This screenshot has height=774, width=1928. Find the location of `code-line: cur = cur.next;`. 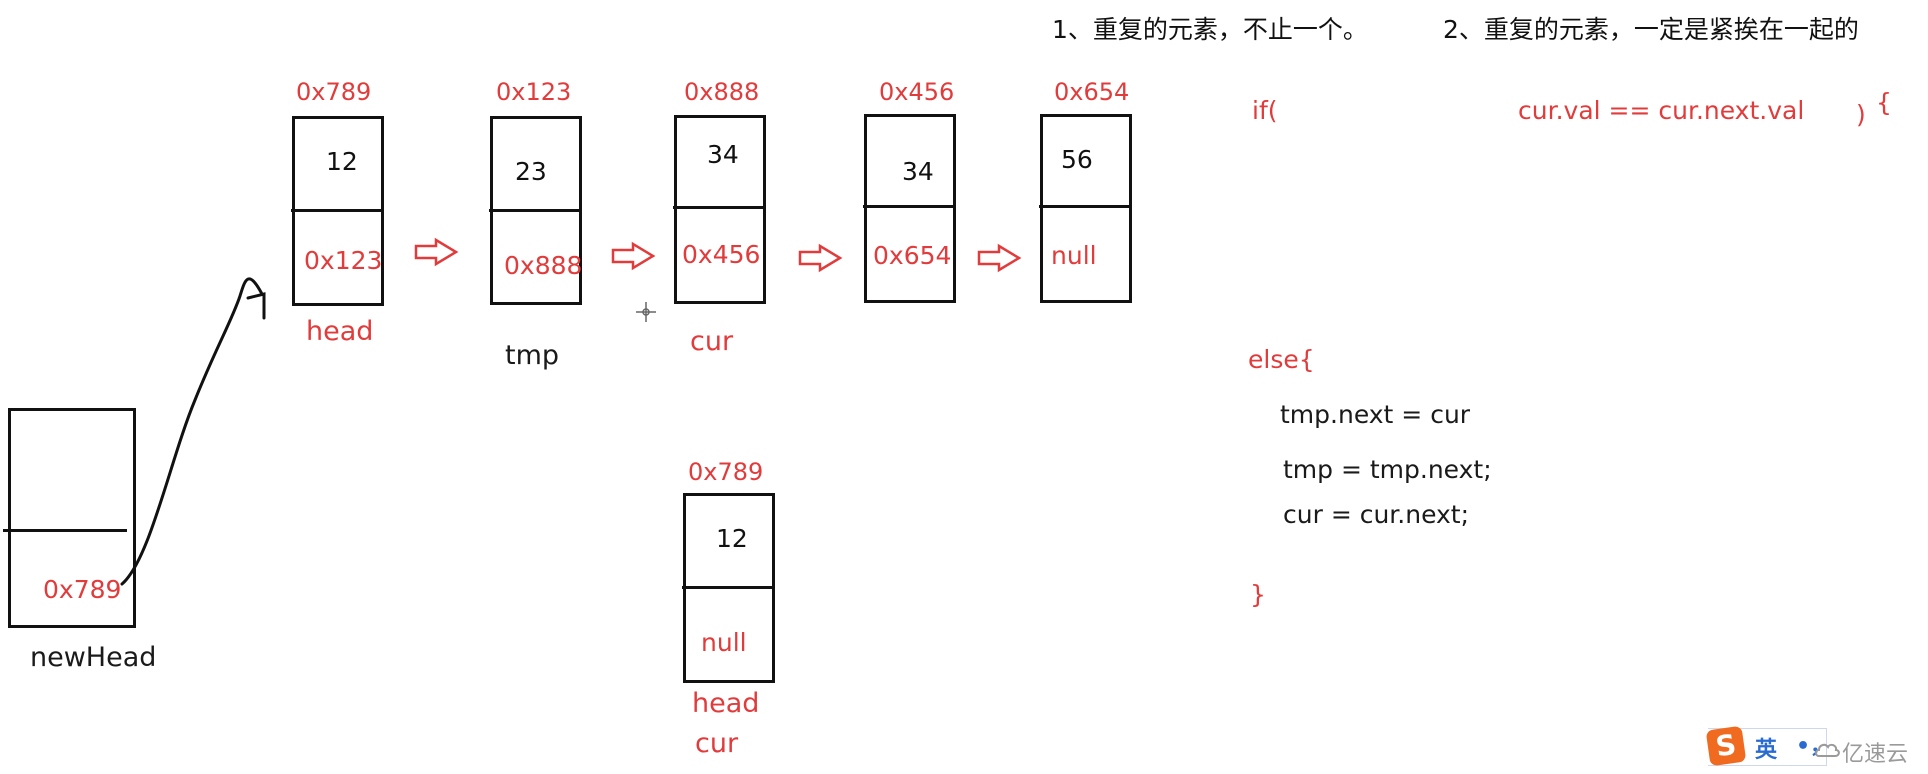

code-line: cur = cur.next; is located at coordinates (1376, 514).